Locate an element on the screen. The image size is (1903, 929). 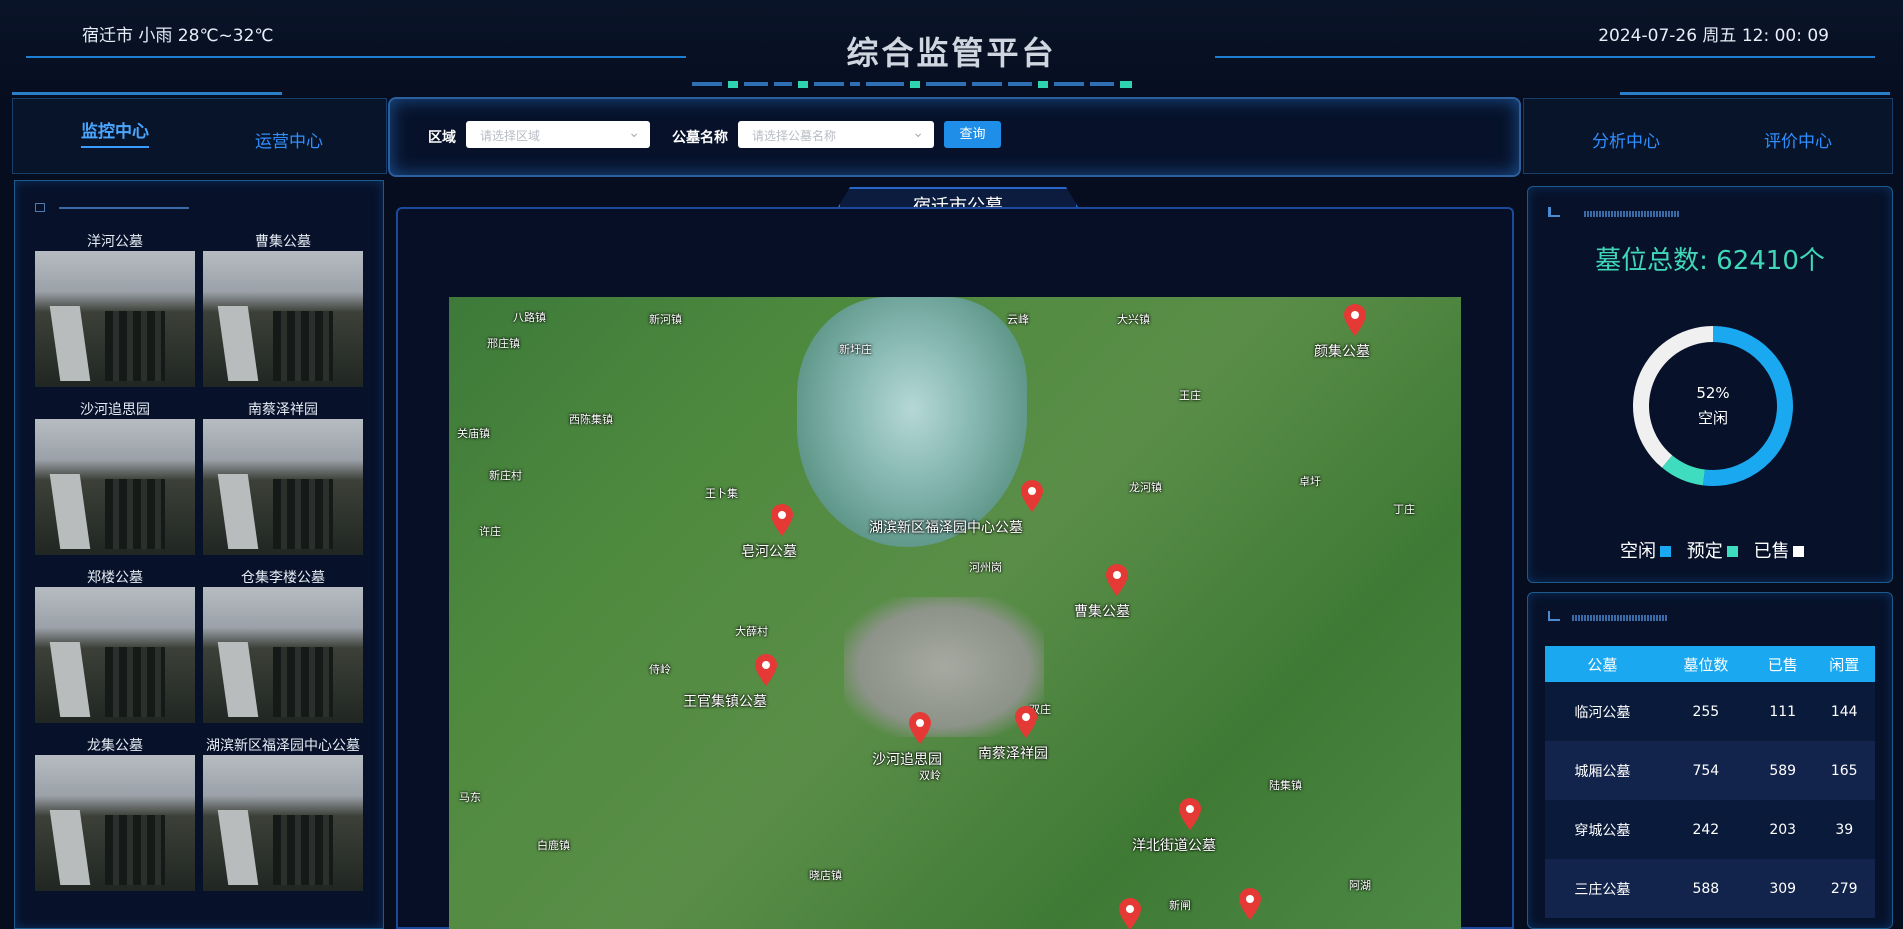
table-cell: 穿城公墓 is located at coordinates (1602, 829).